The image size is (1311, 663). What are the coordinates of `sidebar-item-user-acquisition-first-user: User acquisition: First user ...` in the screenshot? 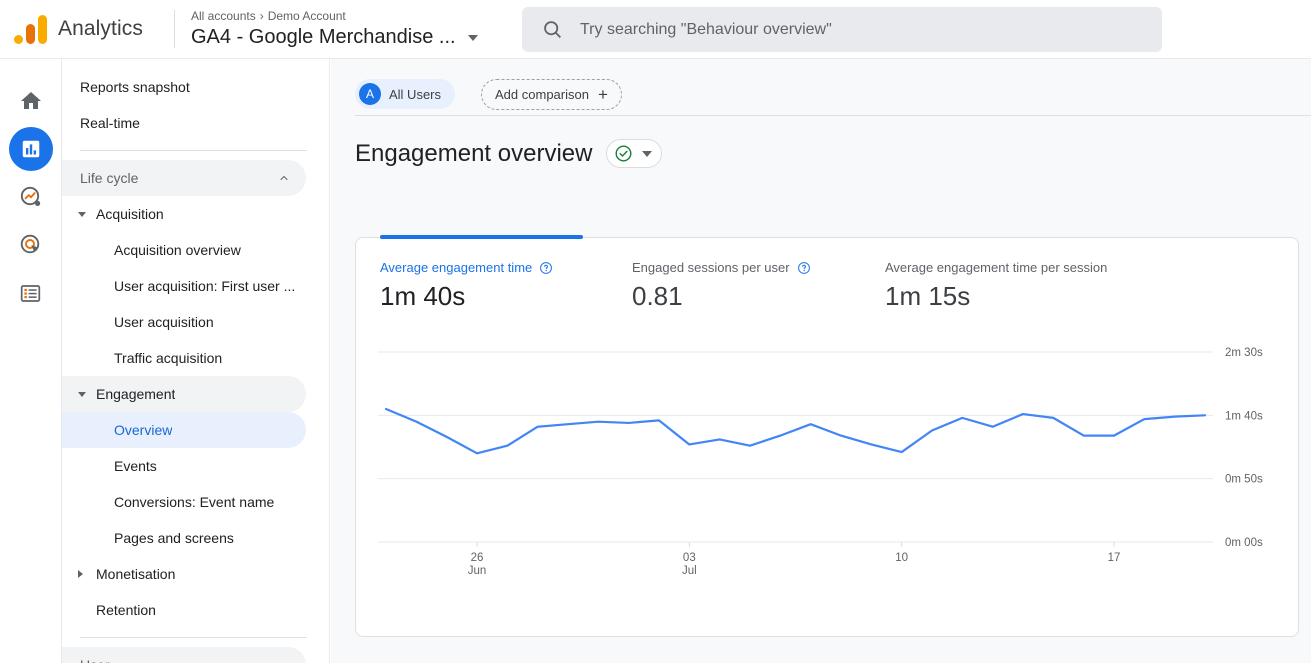 It's located at (184, 286).